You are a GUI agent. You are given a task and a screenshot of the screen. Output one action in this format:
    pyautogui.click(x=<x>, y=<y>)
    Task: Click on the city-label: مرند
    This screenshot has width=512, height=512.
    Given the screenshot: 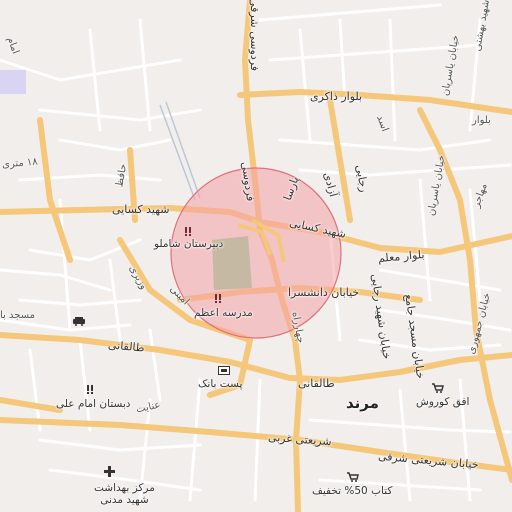 What is the action you would take?
    pyautogui.click(x=362, y=403)
    